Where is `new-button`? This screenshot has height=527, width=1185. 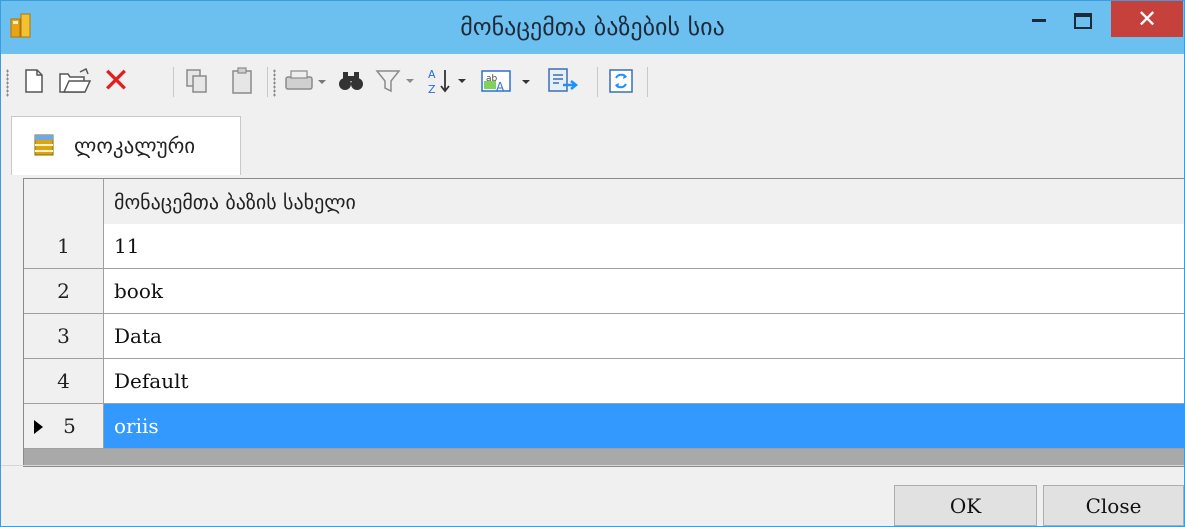 new-button is located at coordinates (34, 81).